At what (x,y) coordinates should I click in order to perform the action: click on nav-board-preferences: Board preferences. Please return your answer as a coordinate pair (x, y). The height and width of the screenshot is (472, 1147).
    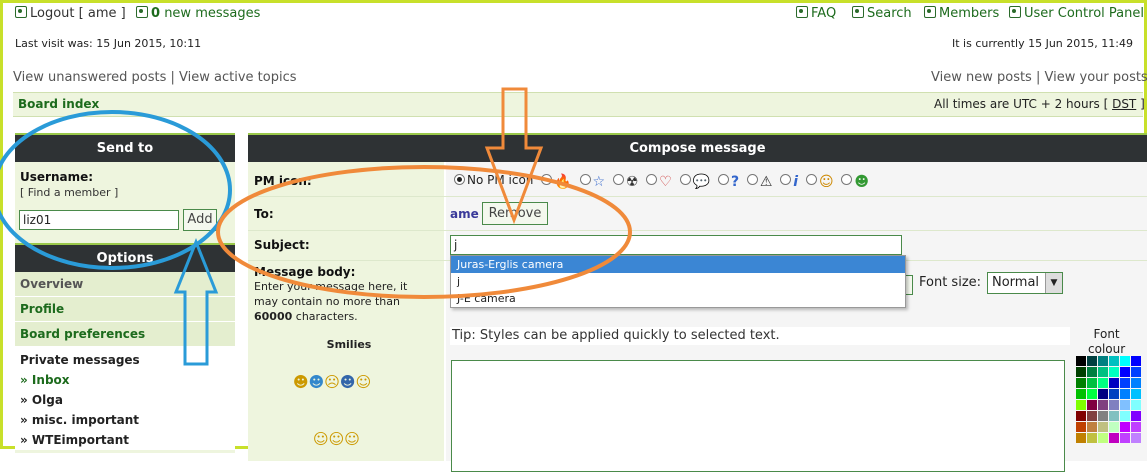
    Looking at the image, I should click on (125, 334).